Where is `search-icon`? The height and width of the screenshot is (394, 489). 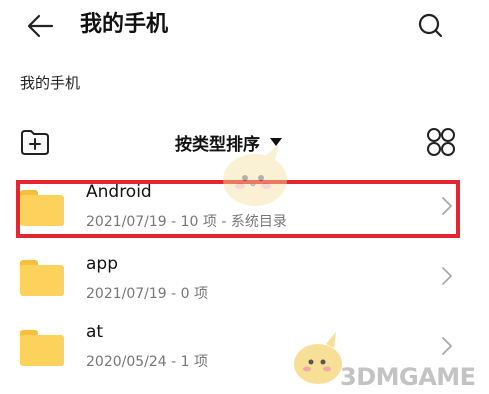 search-icon is located at coordinates (430, 25).